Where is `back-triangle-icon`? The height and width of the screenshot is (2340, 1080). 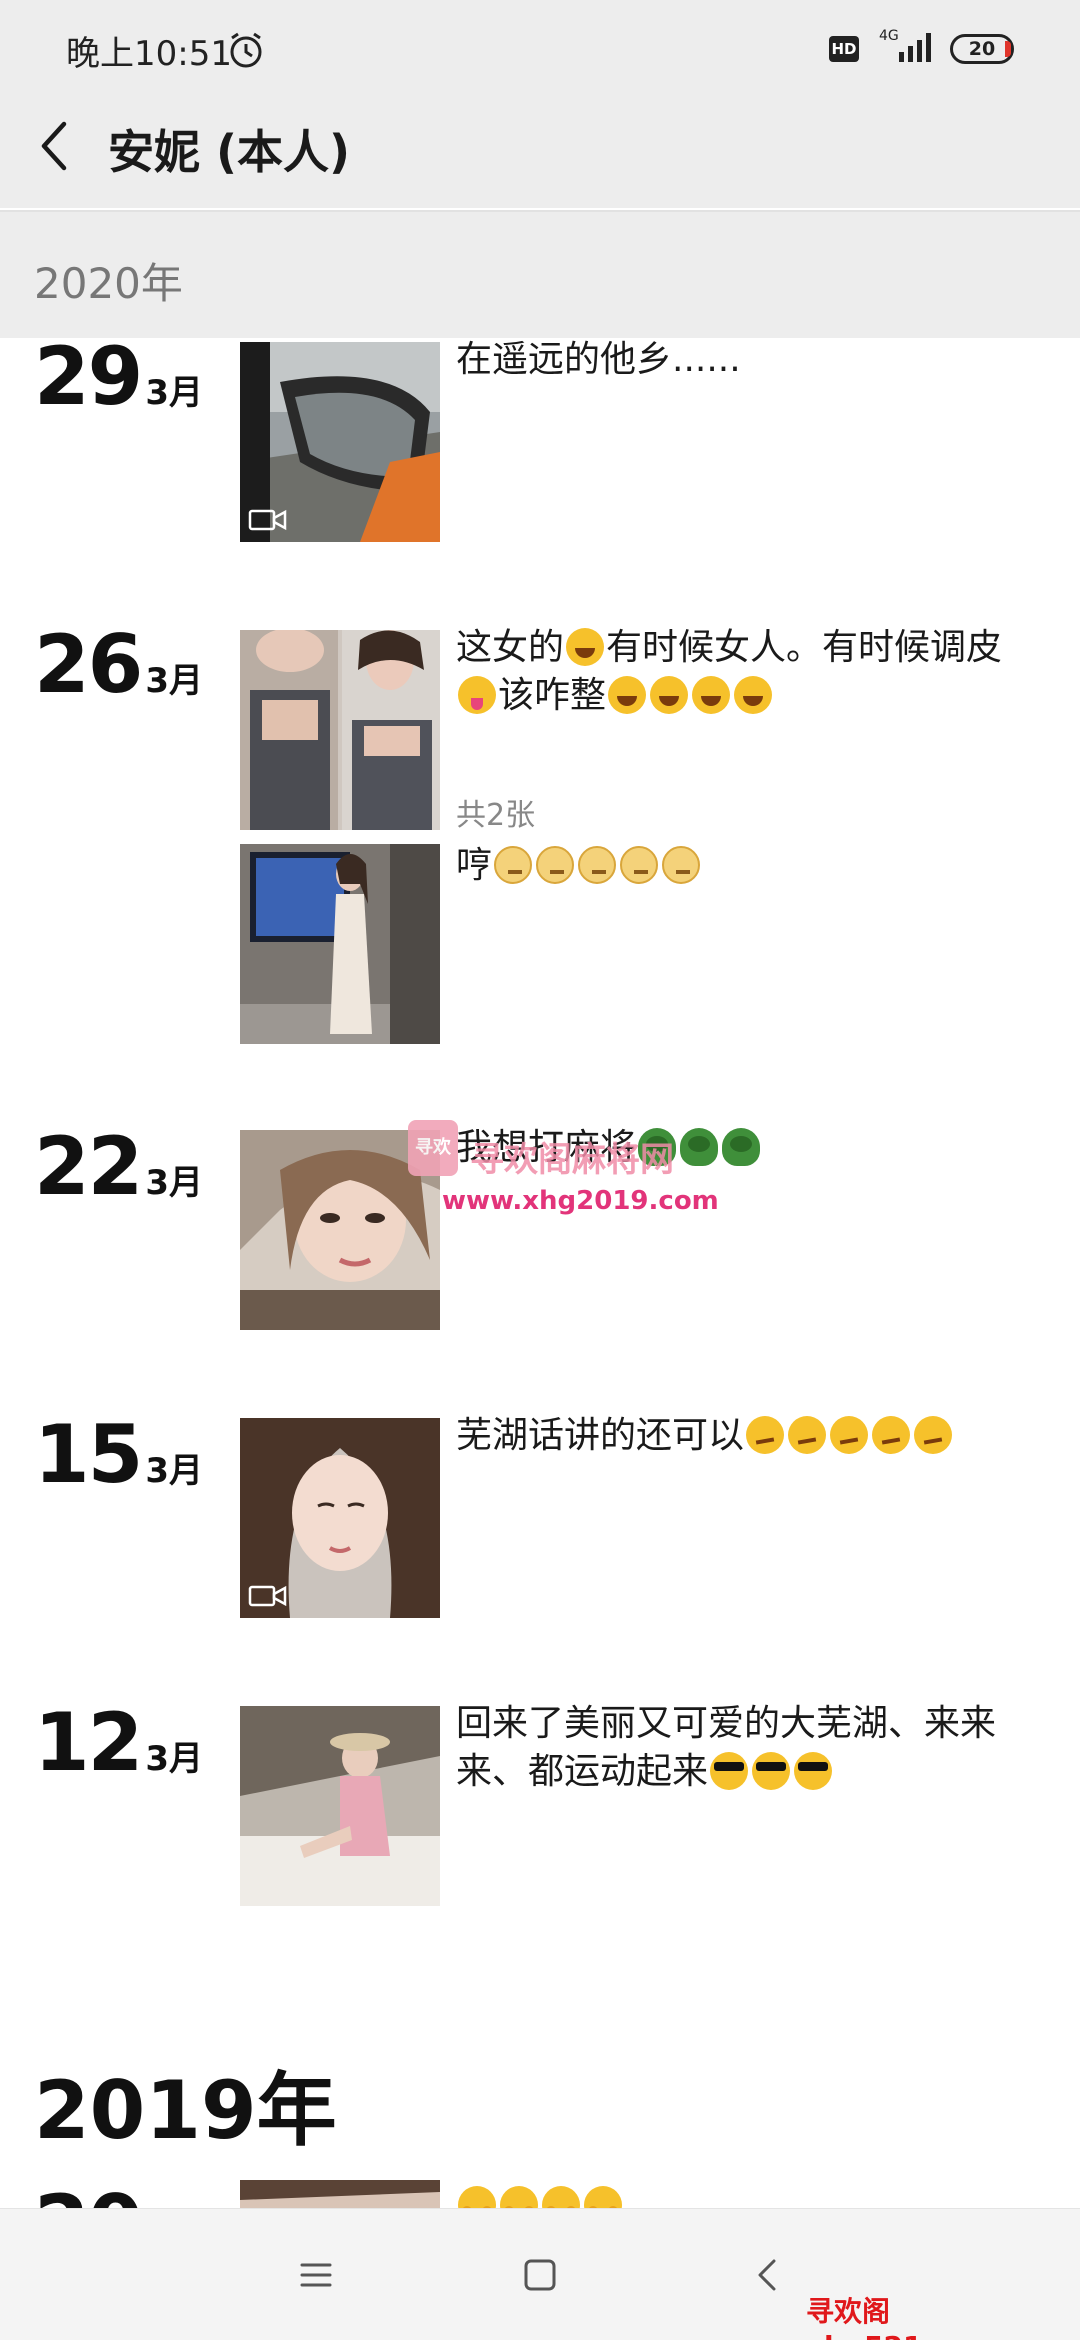
back-triangle-icon is located at coordinates (768, 2275).